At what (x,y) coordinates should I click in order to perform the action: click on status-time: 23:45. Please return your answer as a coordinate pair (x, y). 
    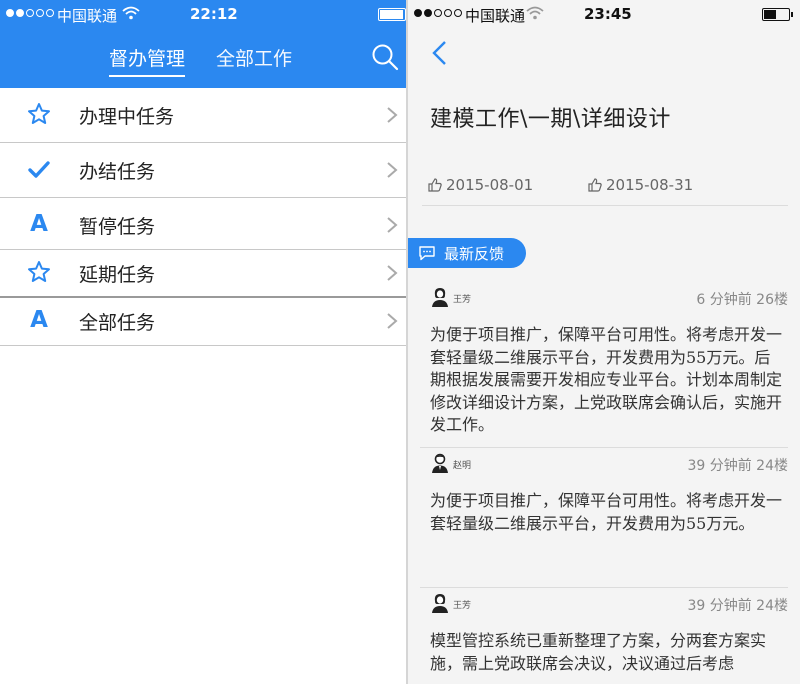
    Looking at the image, I should click on (608, 14).